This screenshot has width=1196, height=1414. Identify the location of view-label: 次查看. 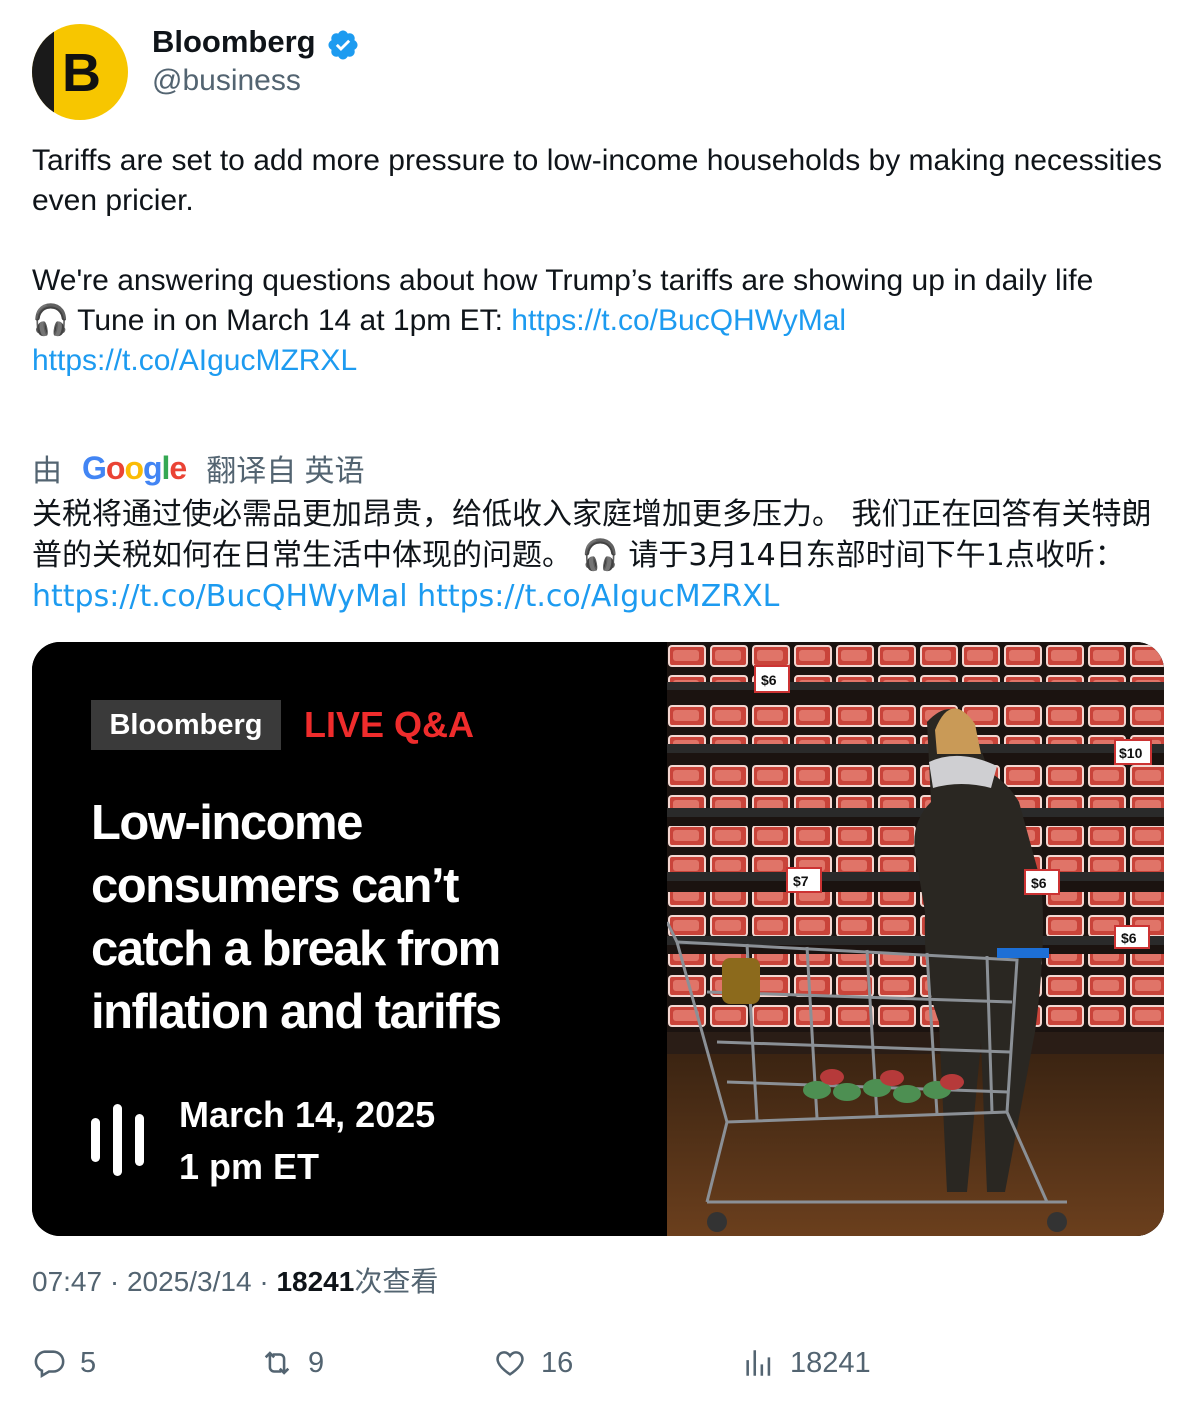
(396, 1281).